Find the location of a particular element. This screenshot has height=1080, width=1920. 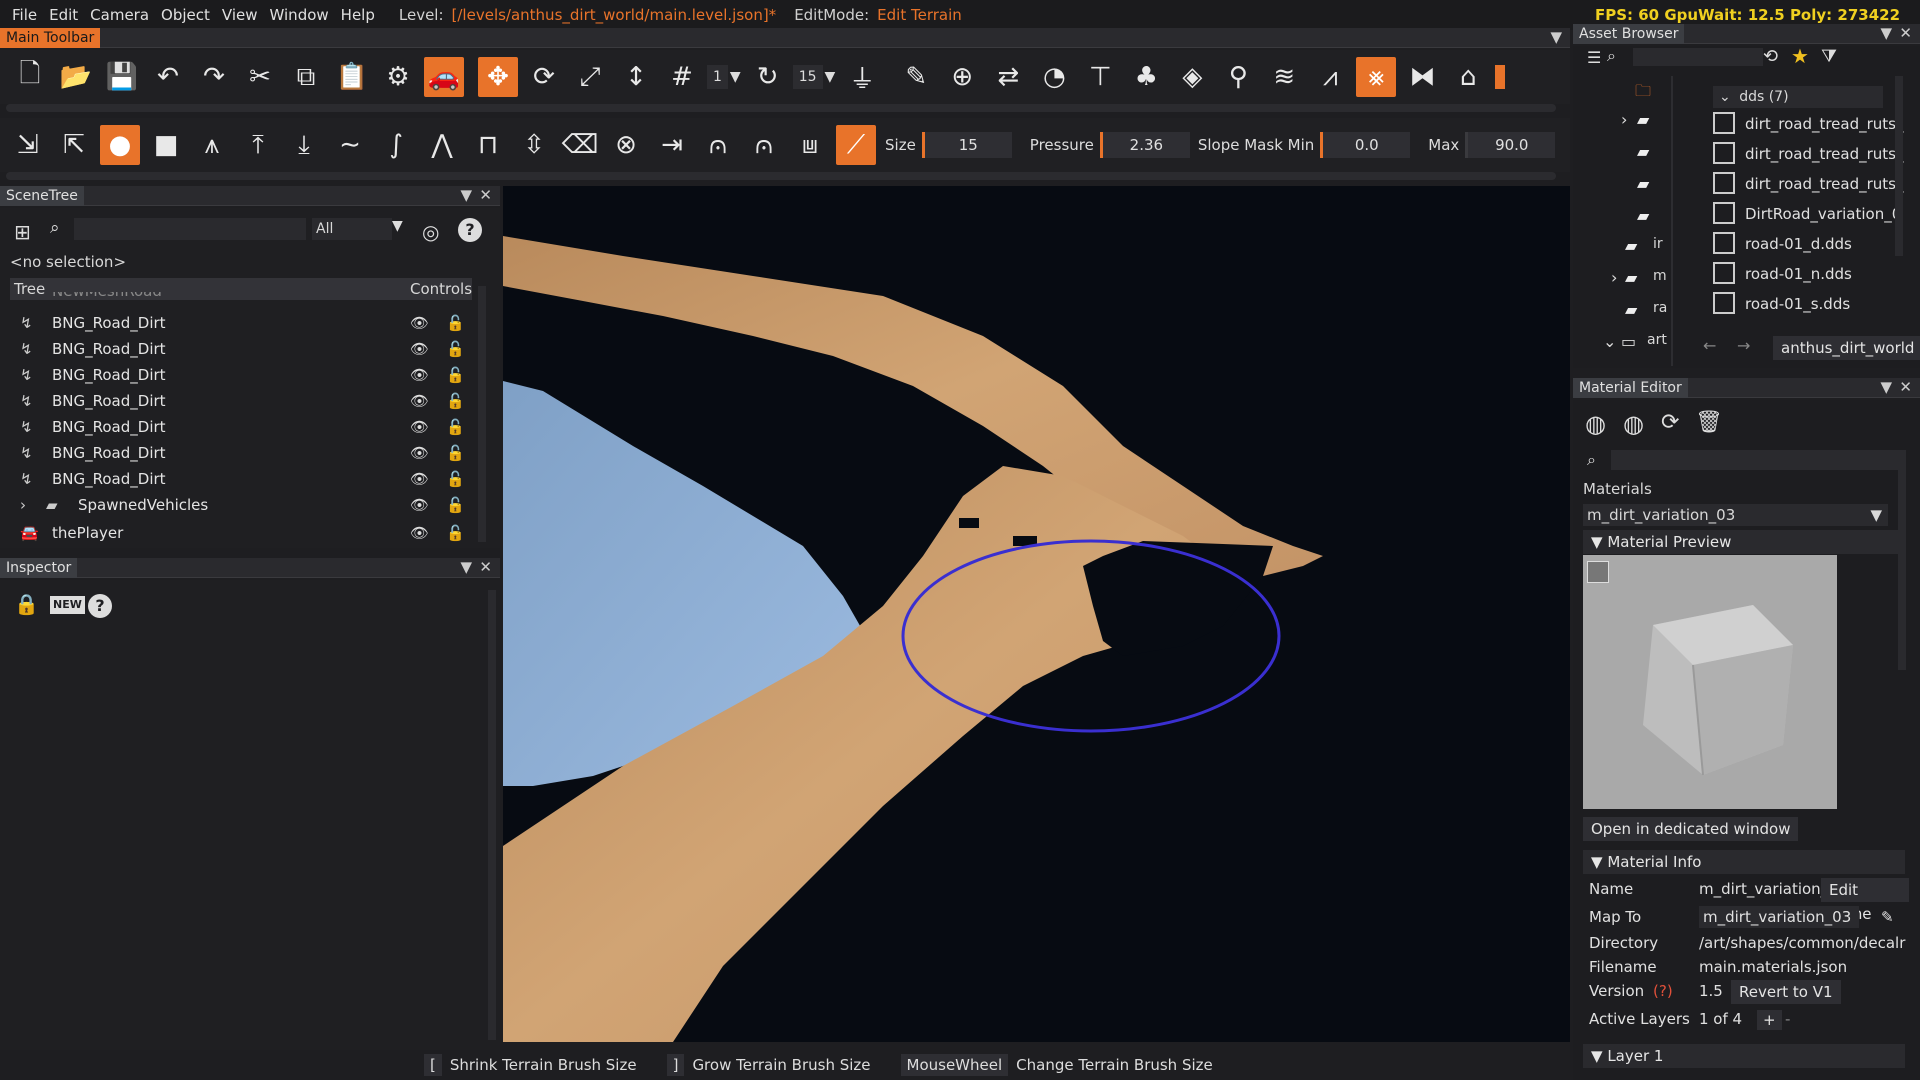

pressure-field: 2.36 is located at coordinates (1144, 145).